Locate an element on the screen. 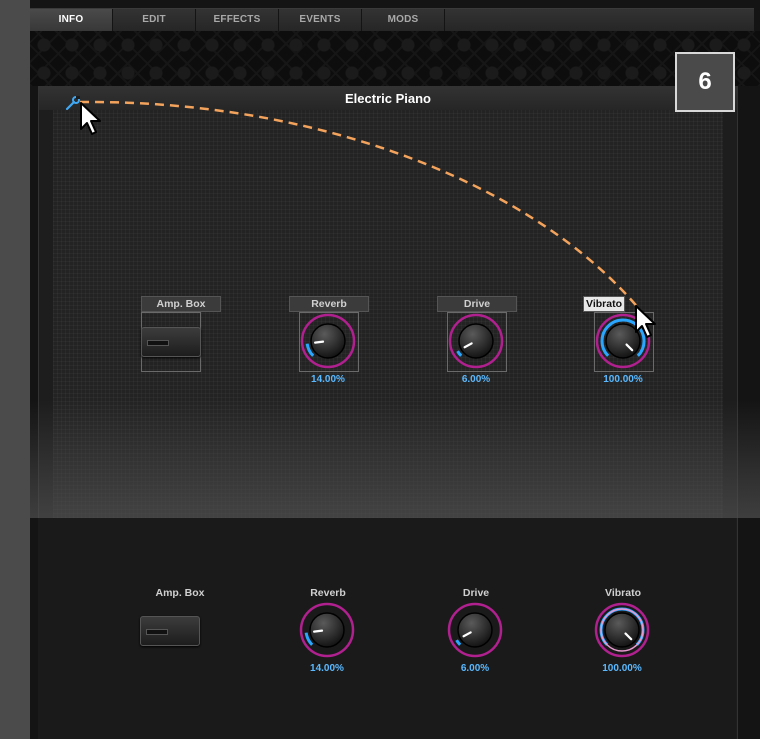 This screenshot has height=739, width=760. reverb-knob-lower is located at coordinates (327, 631).